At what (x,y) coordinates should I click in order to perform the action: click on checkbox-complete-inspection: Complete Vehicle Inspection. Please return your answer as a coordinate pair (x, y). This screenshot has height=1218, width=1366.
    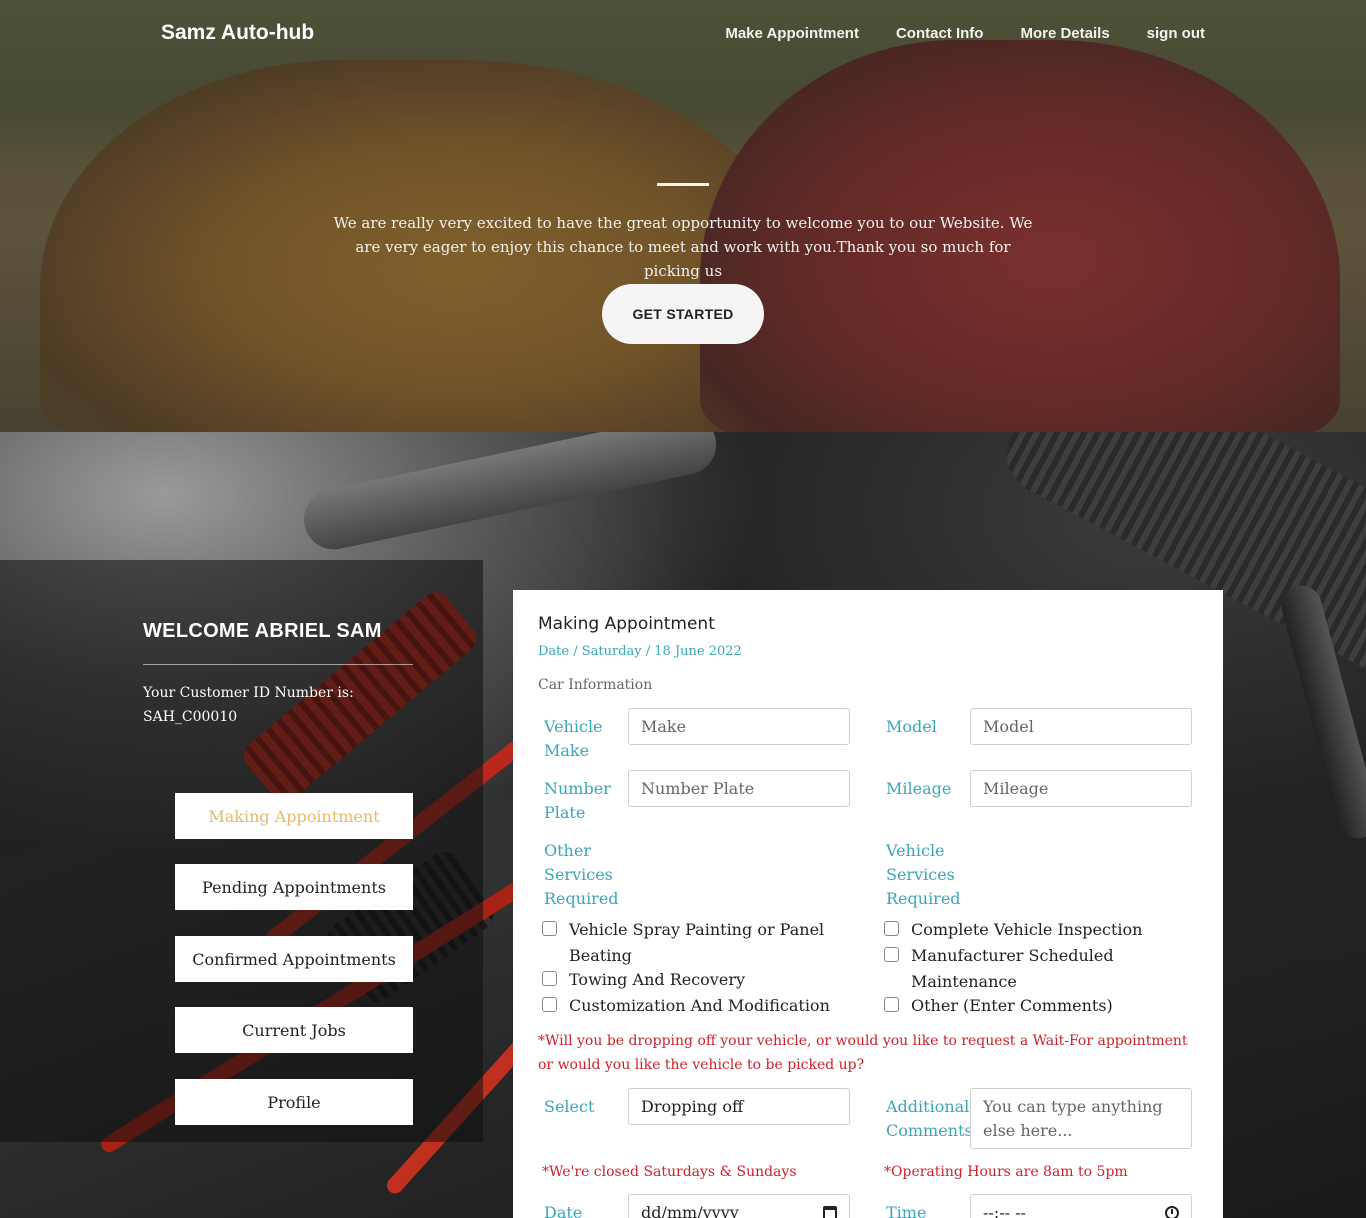
    Looking at the image, I should click on (1034, 930).